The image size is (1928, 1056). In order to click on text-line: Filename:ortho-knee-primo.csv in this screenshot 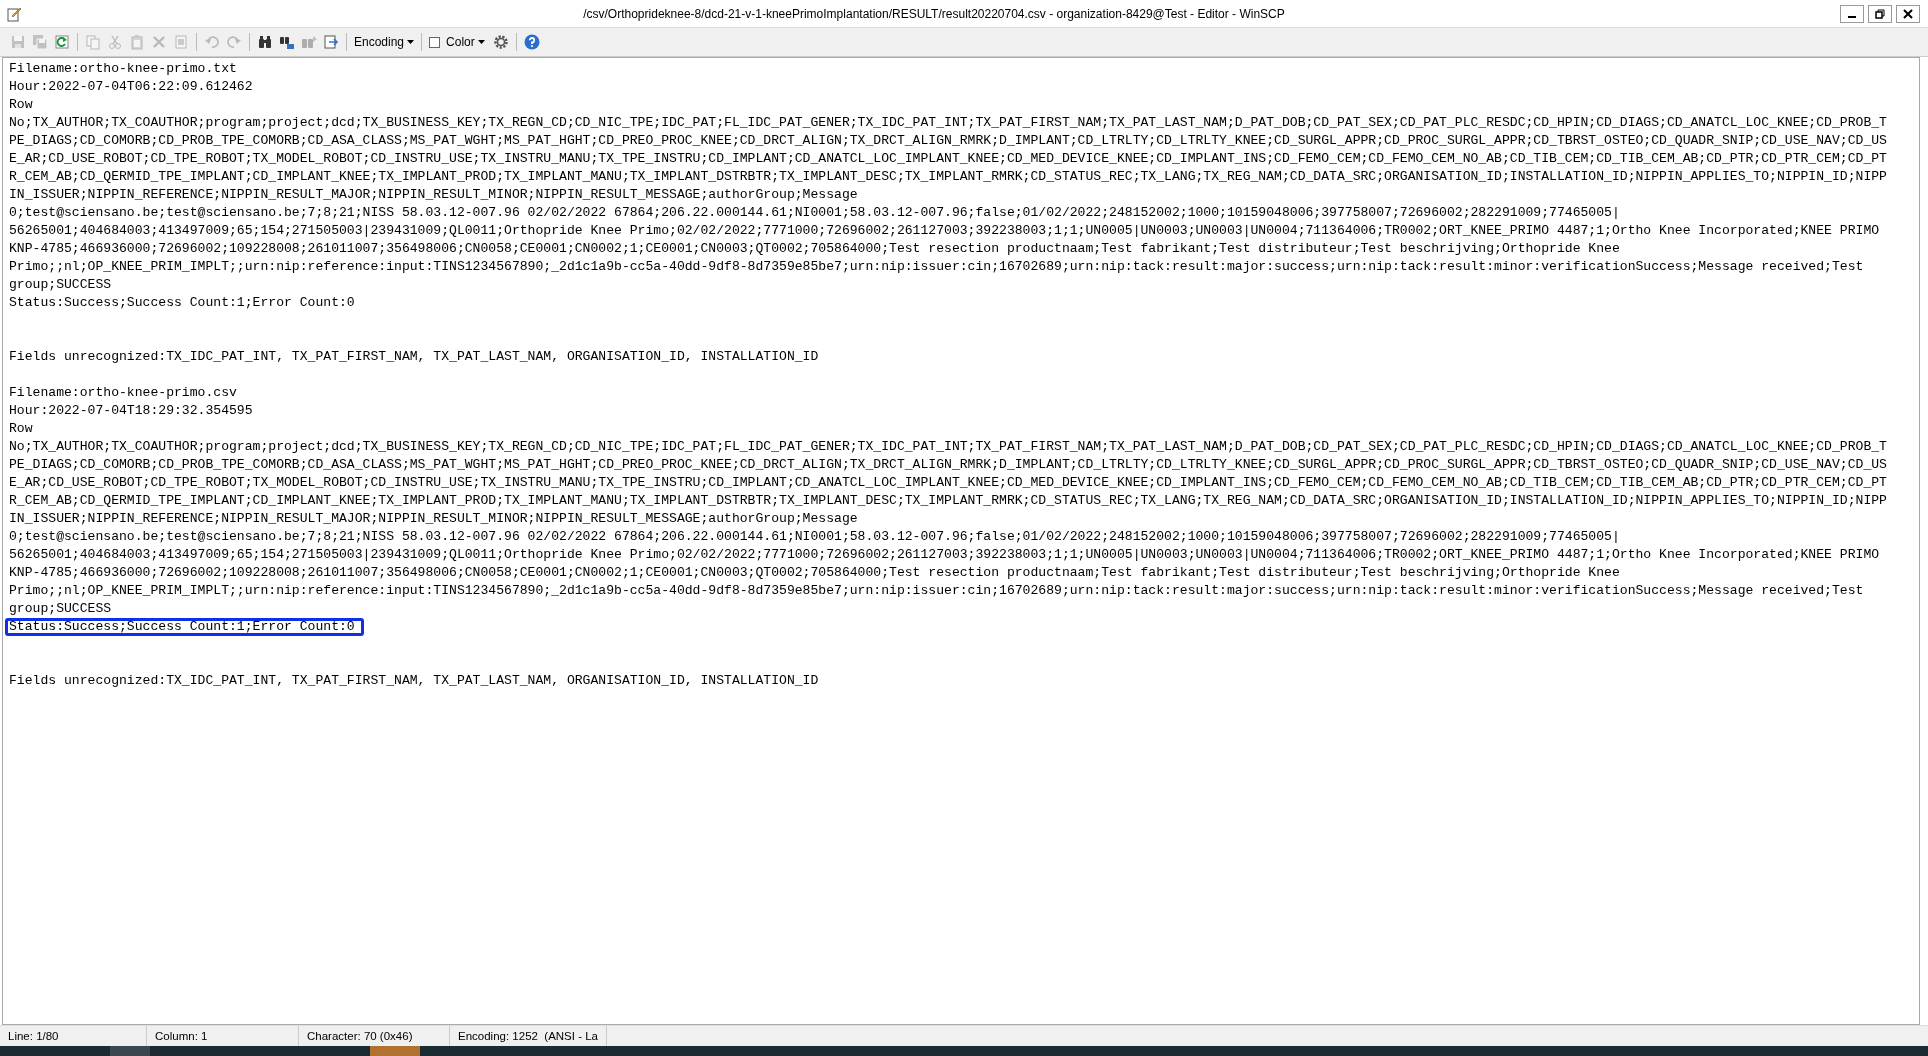, I will do `click(123, 393)`.